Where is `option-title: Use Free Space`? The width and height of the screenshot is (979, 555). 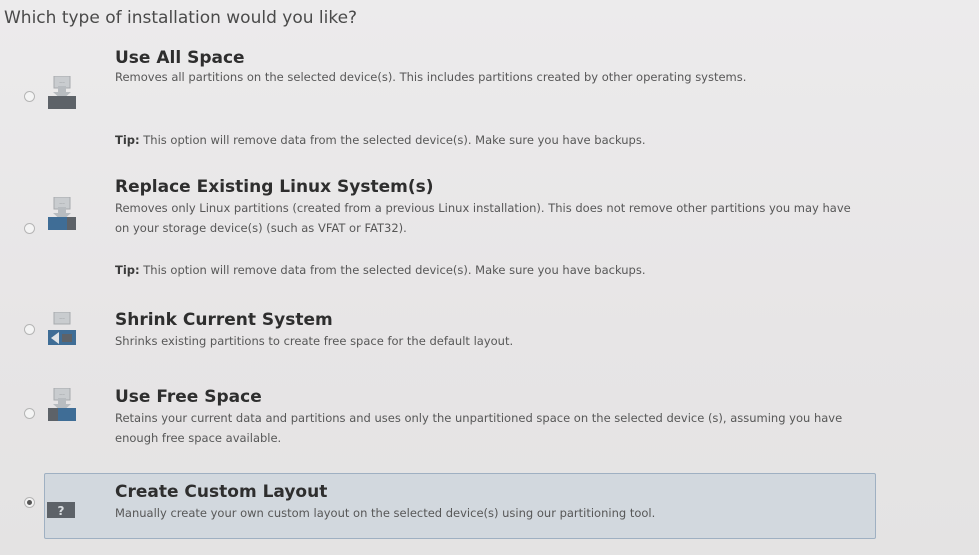 option-title: Use Free Space is located at coordinates (188, 397).